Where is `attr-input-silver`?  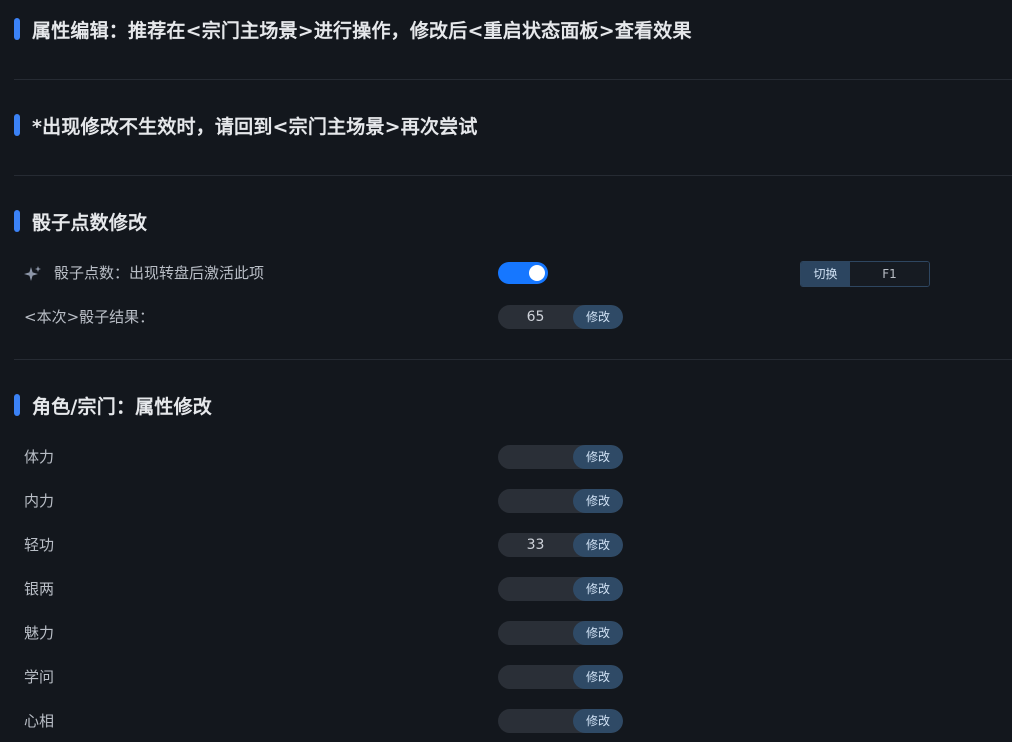
attr-input-silver is located at coordinates (535, 589).